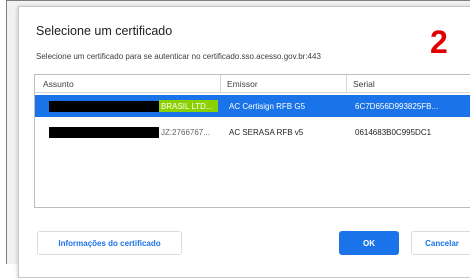  Describe the element at coordinates (439, 42) in the screenshot. I see `step-number-annotation: 2` at that location.